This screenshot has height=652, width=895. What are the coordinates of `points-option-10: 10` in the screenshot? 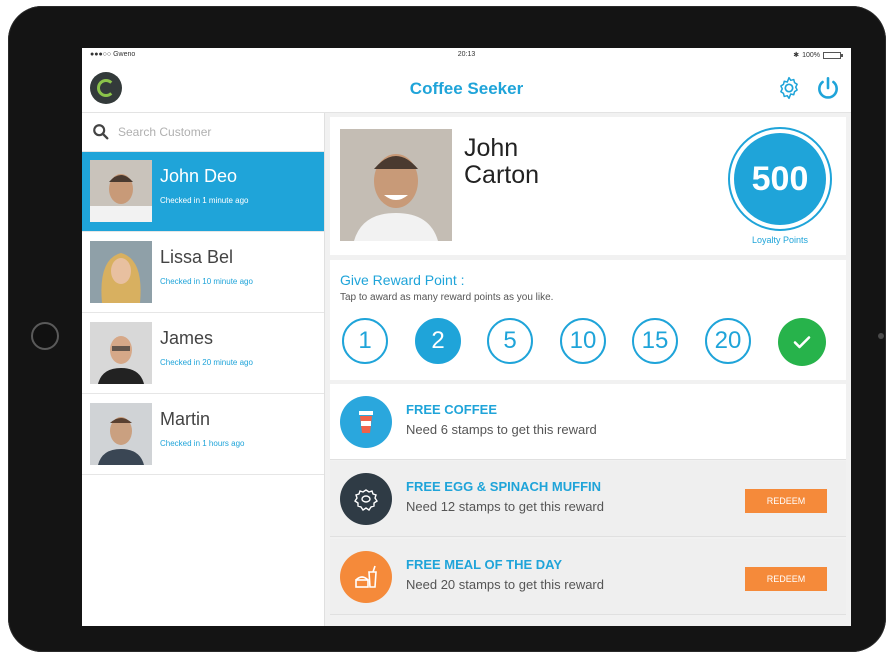 It's located at (583, 341).